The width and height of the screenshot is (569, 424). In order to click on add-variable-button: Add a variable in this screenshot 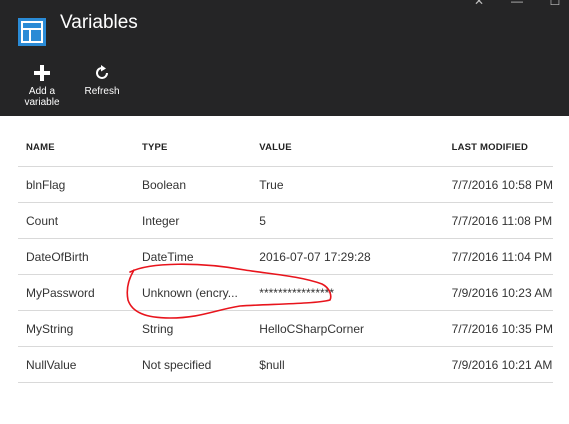, I will do `click(42, 86)`.